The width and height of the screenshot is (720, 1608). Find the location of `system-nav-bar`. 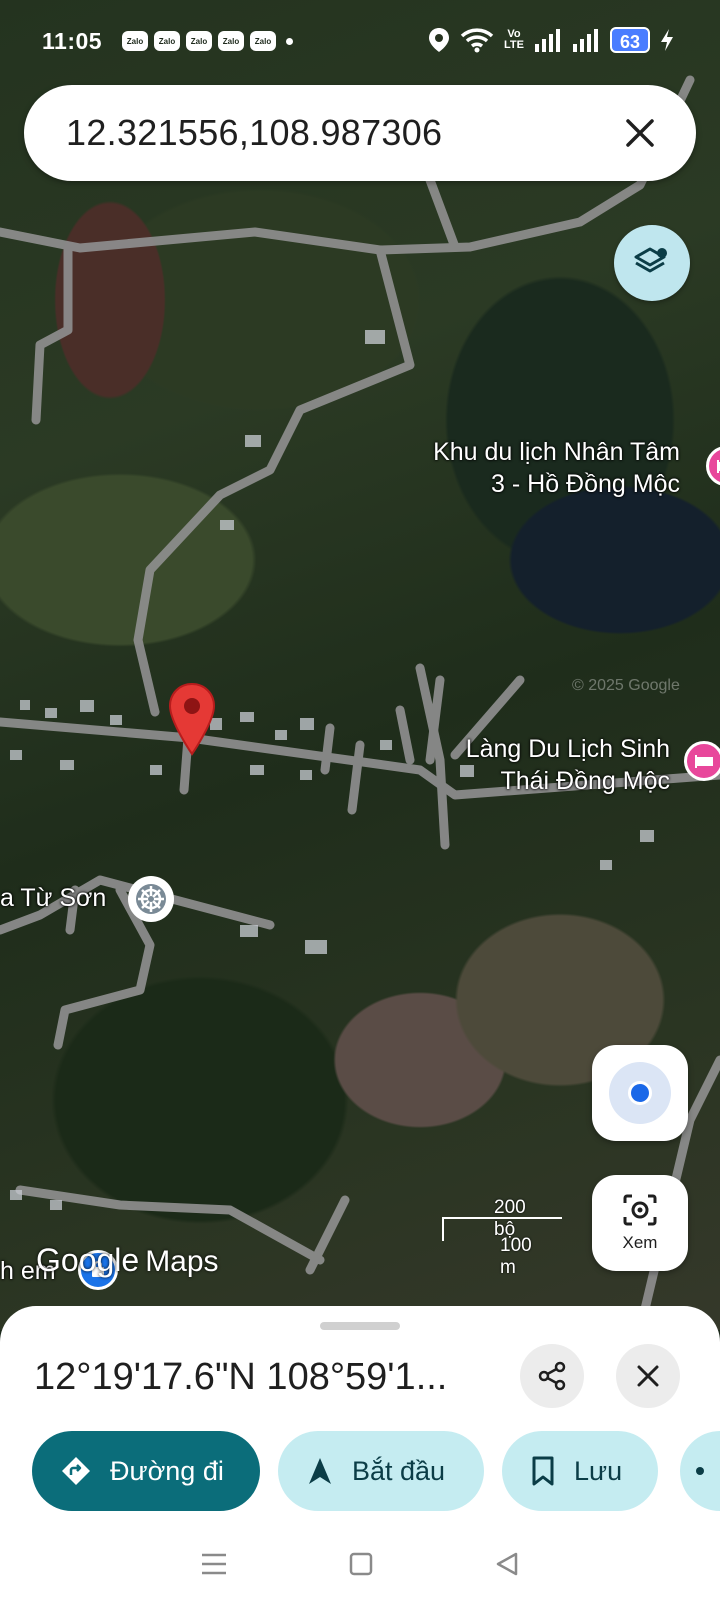

system-nav-bar is located at coordinates (360, 1564).